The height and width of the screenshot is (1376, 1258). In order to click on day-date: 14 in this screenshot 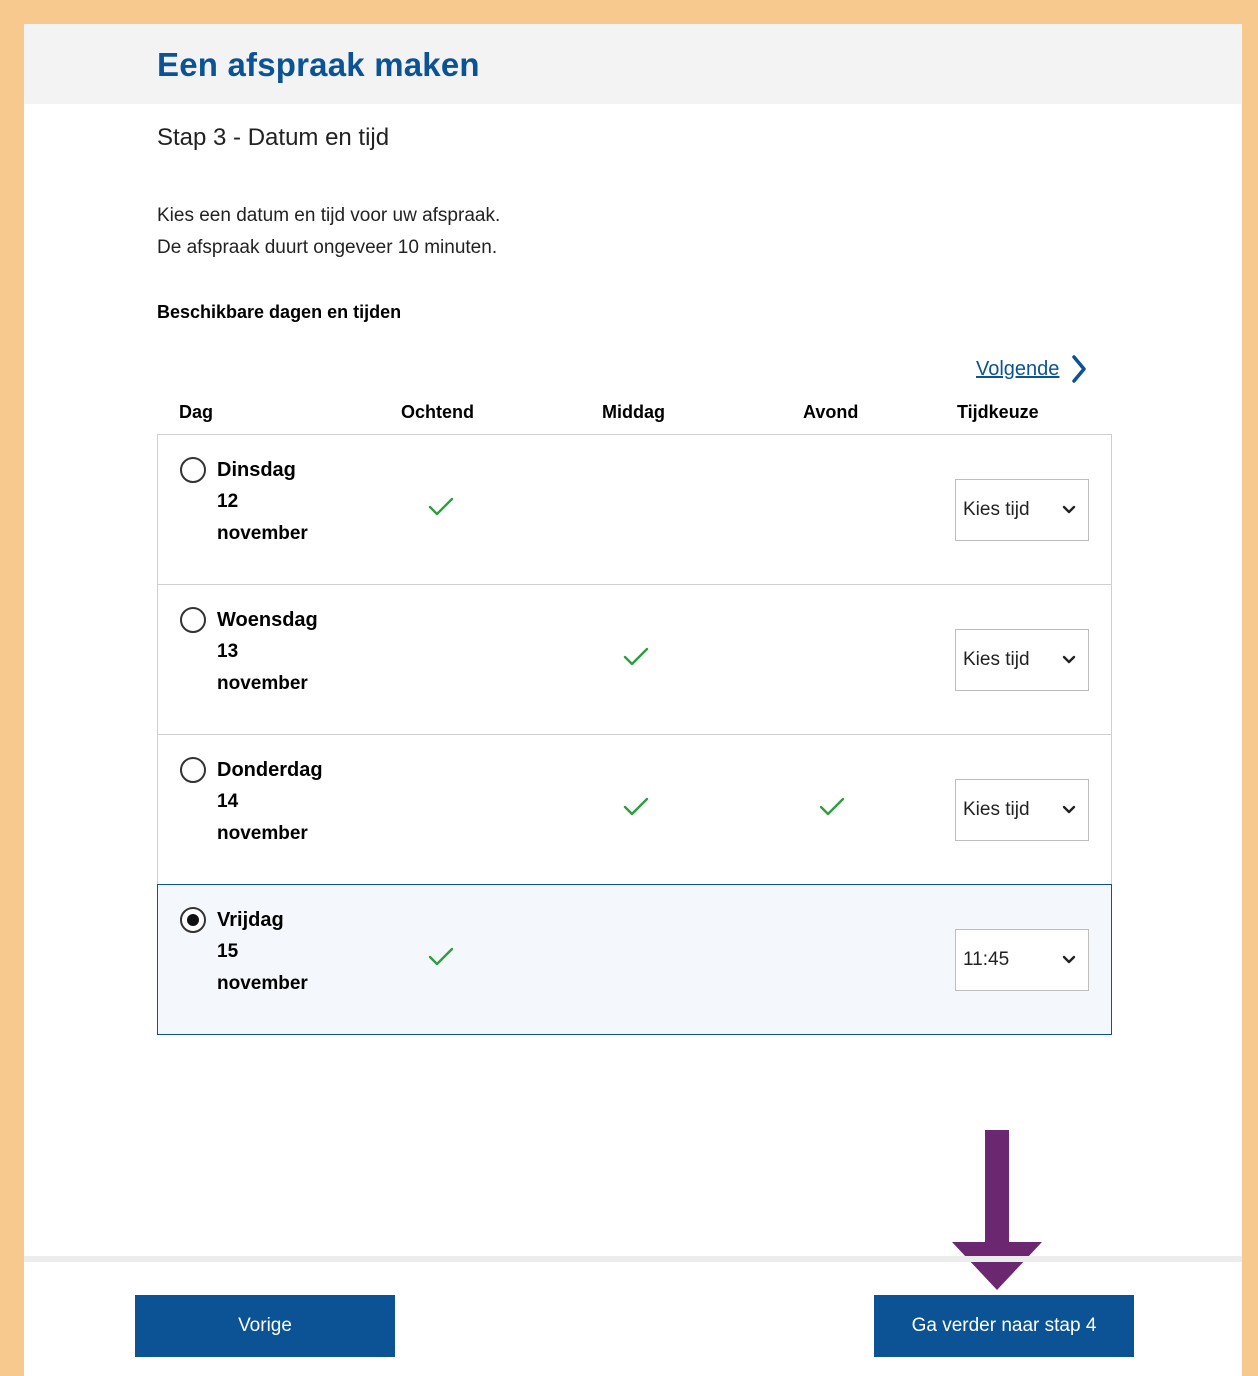, I will do `click(228, 801)`.